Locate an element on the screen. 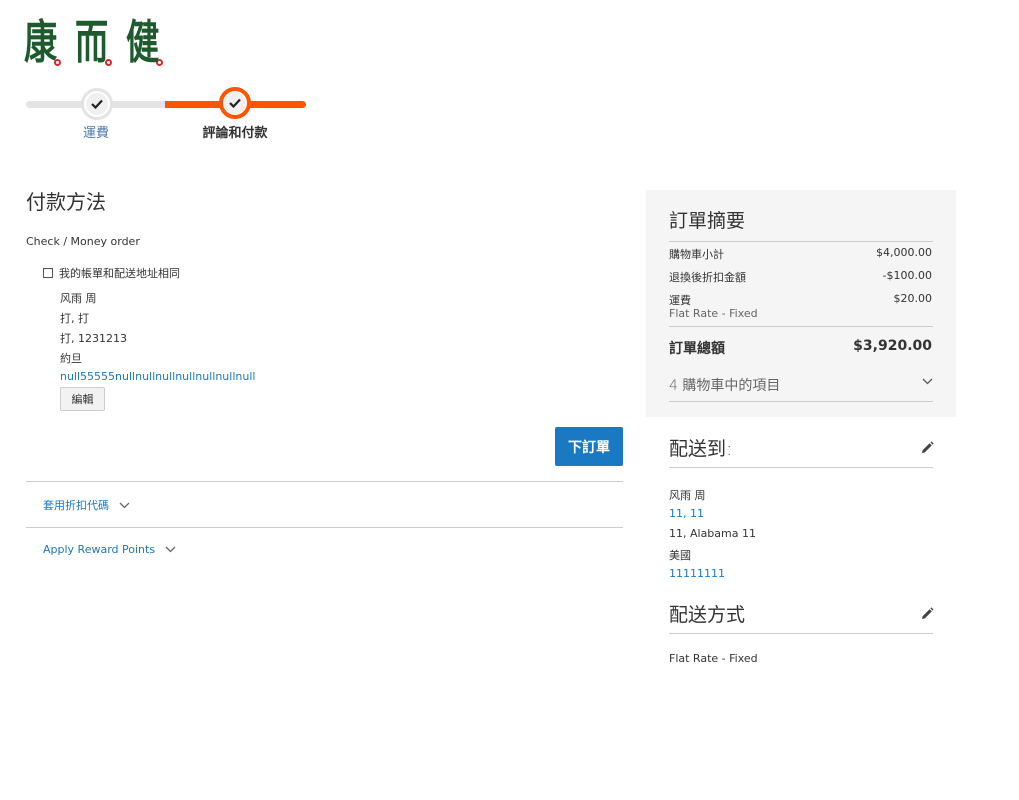 The image size is (1019, 800). shipping-method-value: Flat Rate - Fixed is located at coordinates (713, 658).